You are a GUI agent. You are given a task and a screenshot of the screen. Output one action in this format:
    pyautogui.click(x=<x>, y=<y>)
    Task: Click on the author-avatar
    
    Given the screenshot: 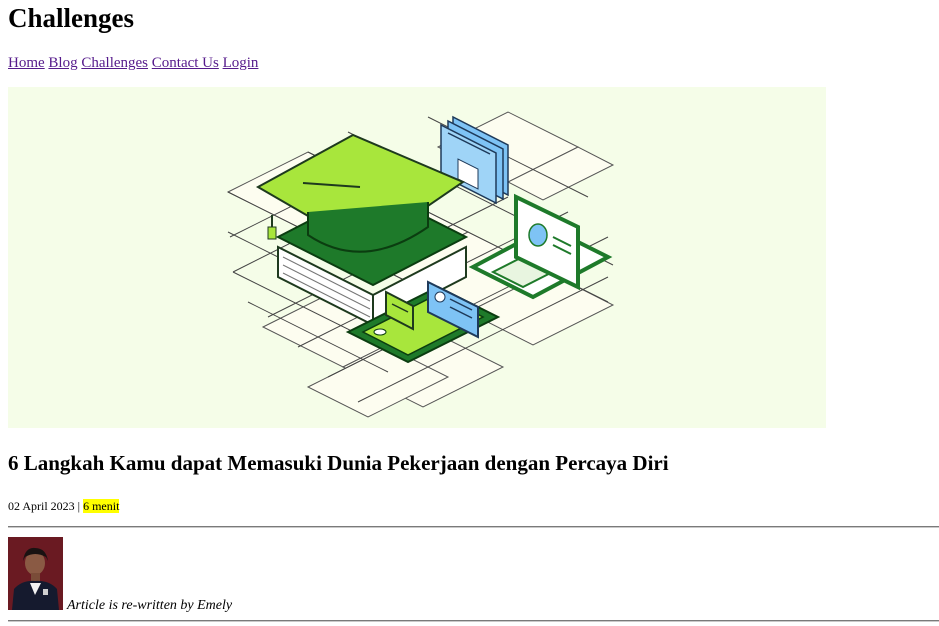 What is the action you would take?
    pyautogui.click(x=35, y=573)
    